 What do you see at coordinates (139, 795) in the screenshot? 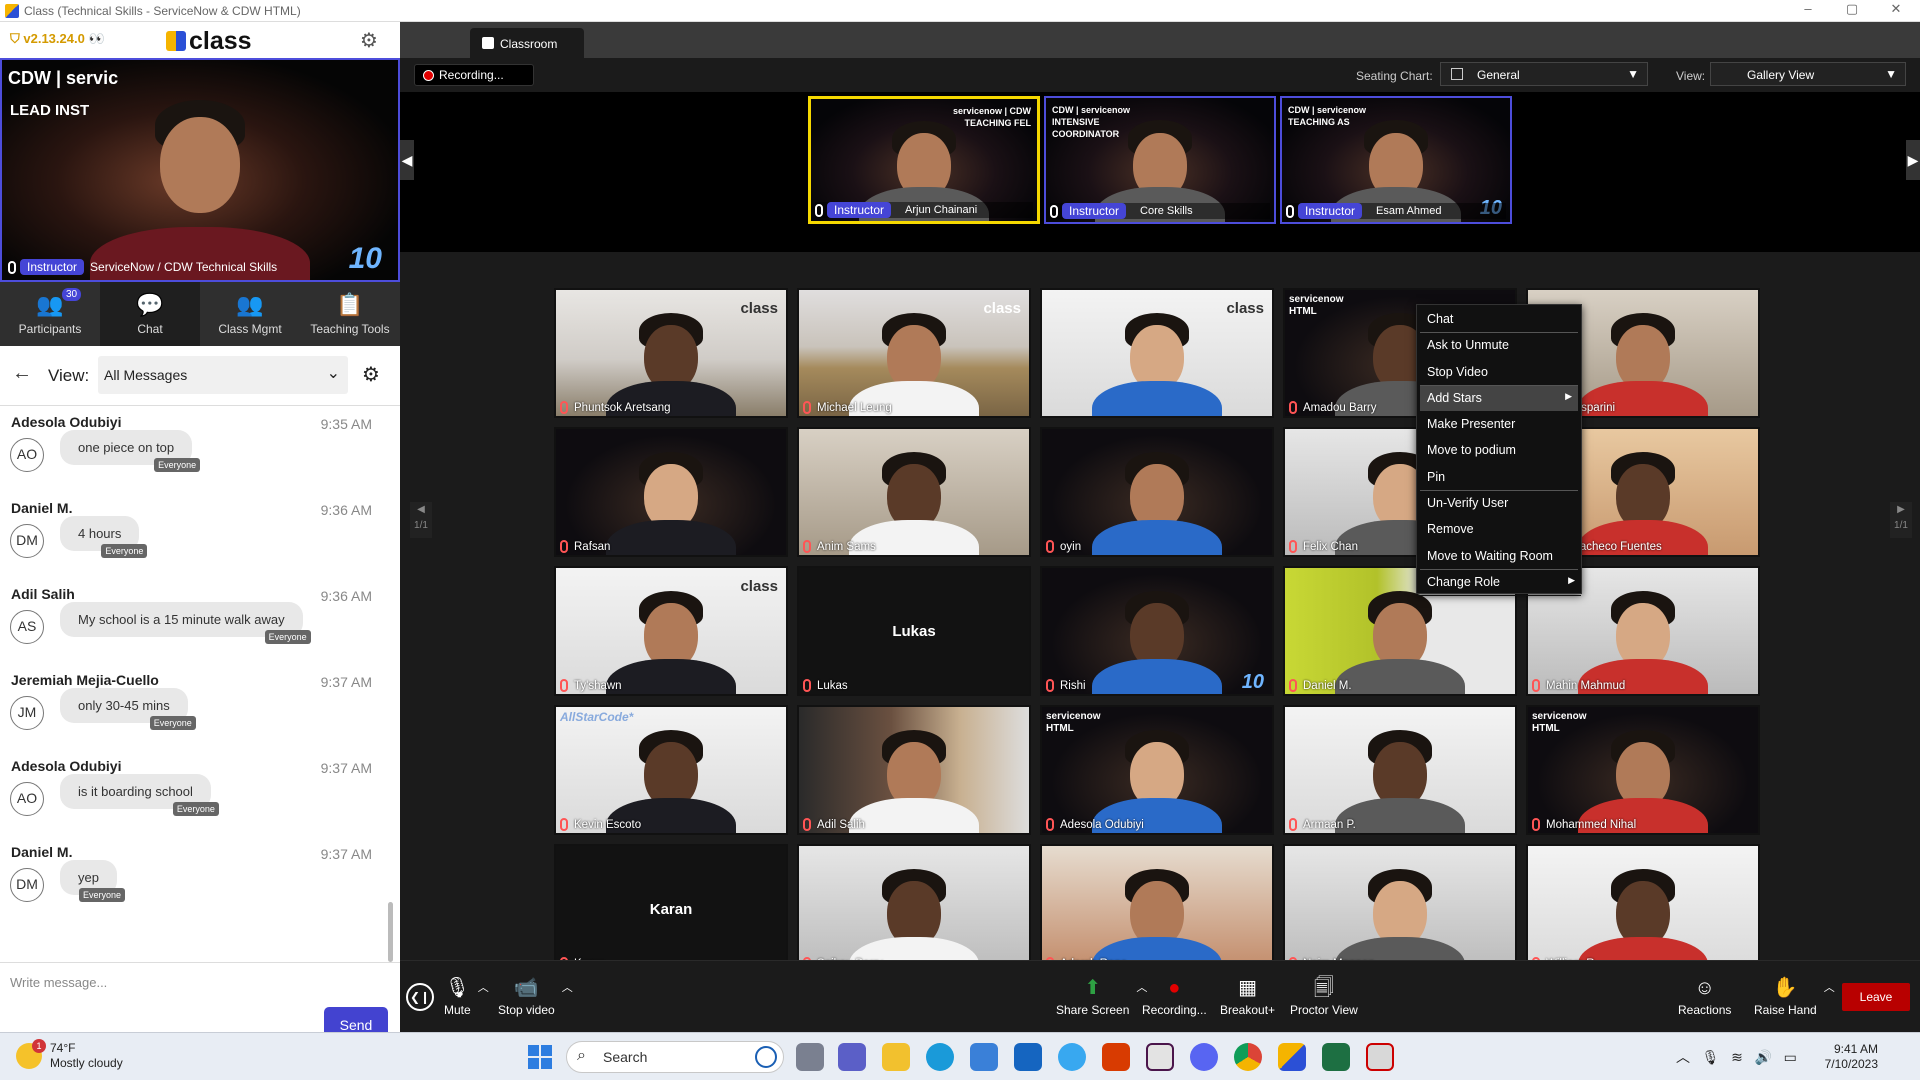
I see `message-bubble: is it boarding school Everyone` at bounding box center [139, 795].